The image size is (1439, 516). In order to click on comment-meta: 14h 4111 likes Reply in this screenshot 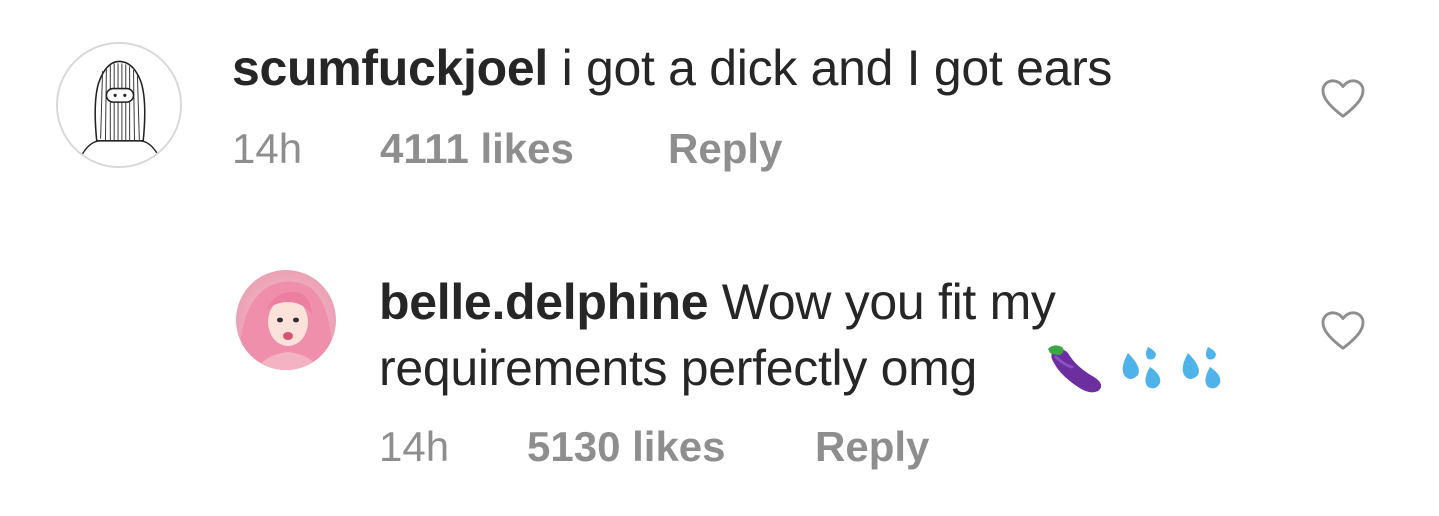, I will do `click(532, 149)`.